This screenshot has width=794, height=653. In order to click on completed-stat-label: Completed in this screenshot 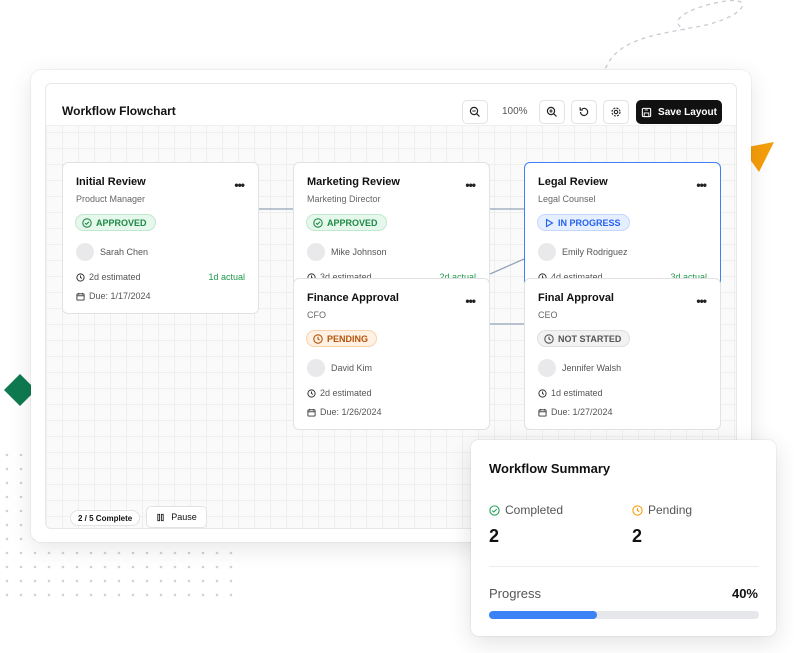, I will do `click(526, 510)`.